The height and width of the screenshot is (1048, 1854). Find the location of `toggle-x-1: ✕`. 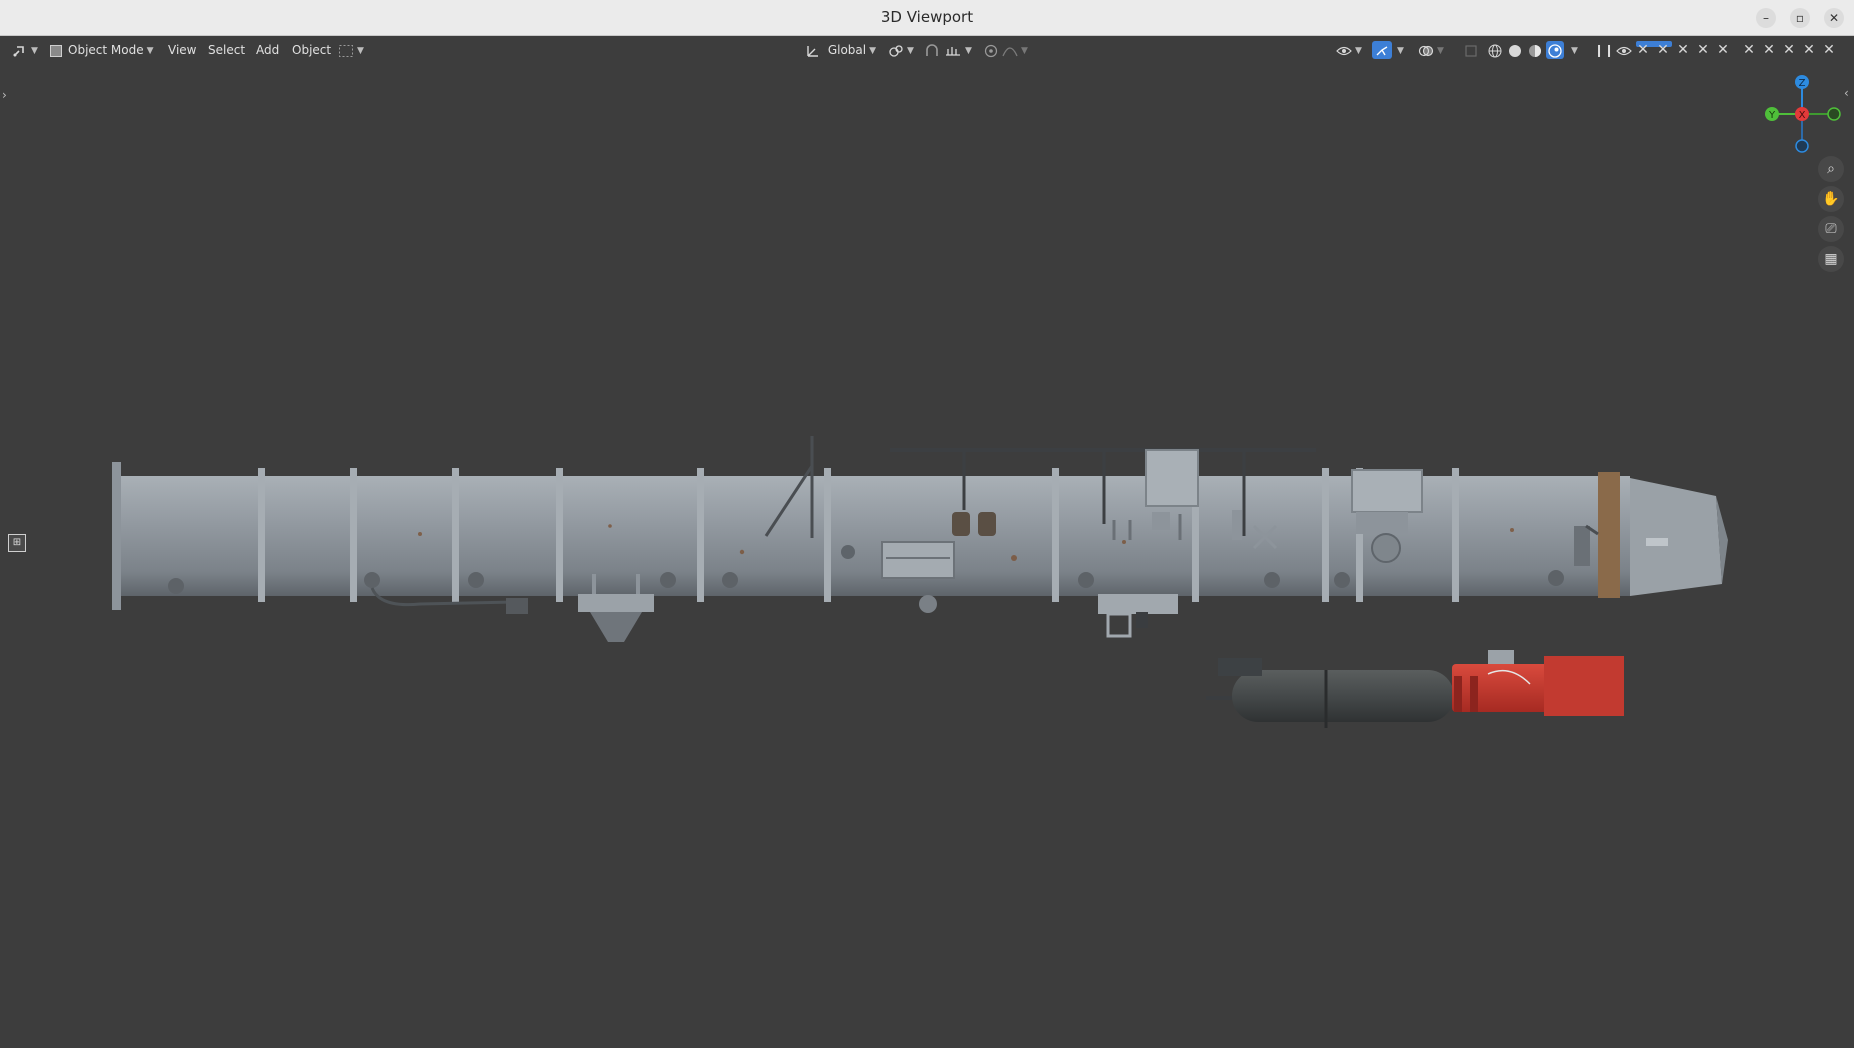

toggle-x-1: ✕ is located at coordinates (1643, 50).